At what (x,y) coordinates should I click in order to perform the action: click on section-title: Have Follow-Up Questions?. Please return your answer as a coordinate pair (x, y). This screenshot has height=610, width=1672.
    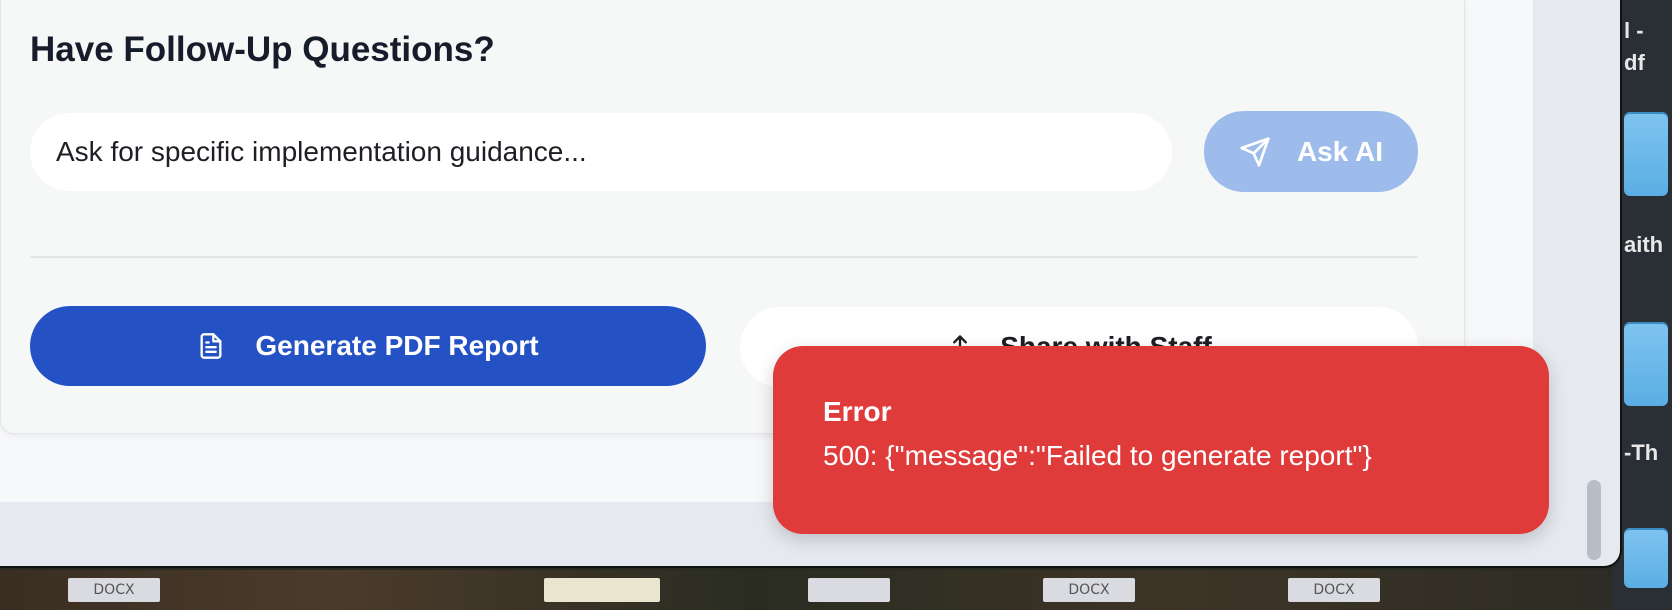
    Looking at the image, I should click on (262, 49).